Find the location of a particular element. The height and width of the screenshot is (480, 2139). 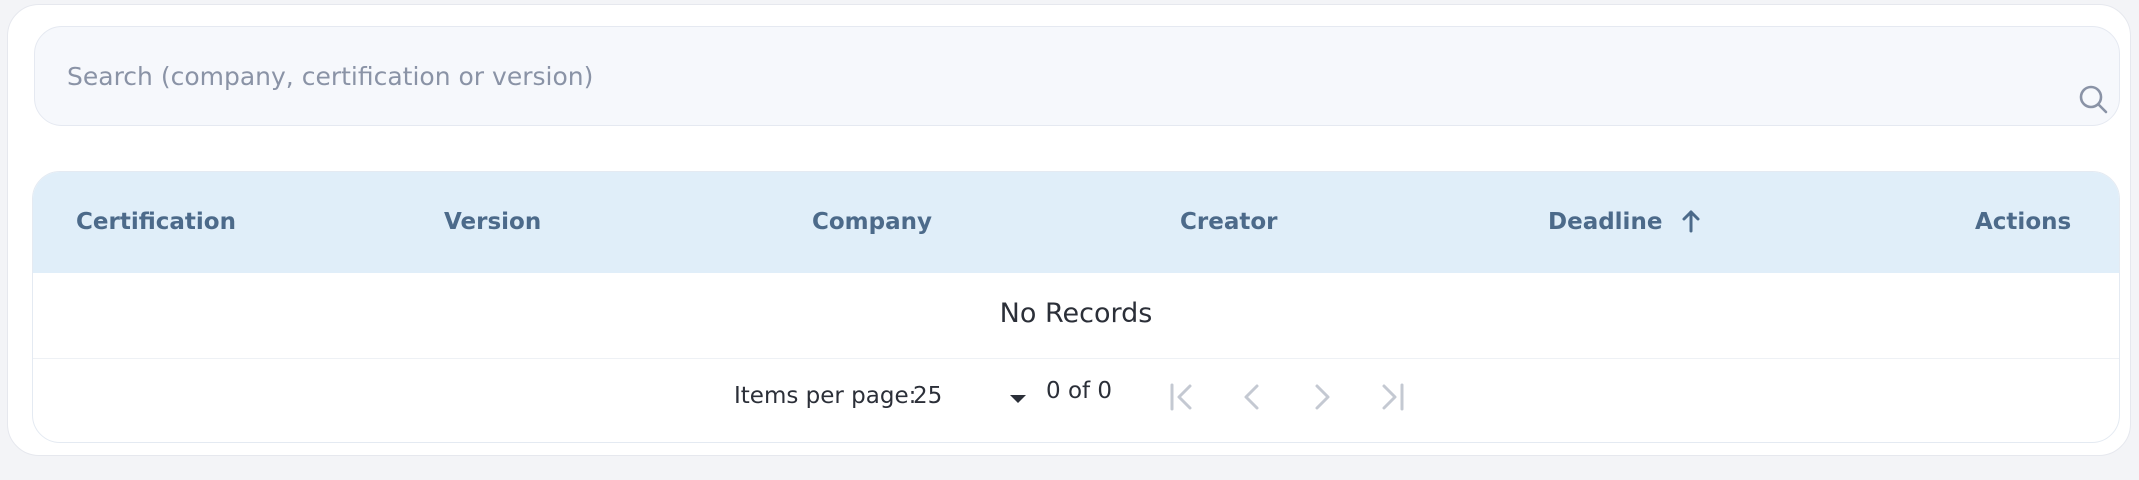

column-header-version: Version is located at coordinates (492, 222).